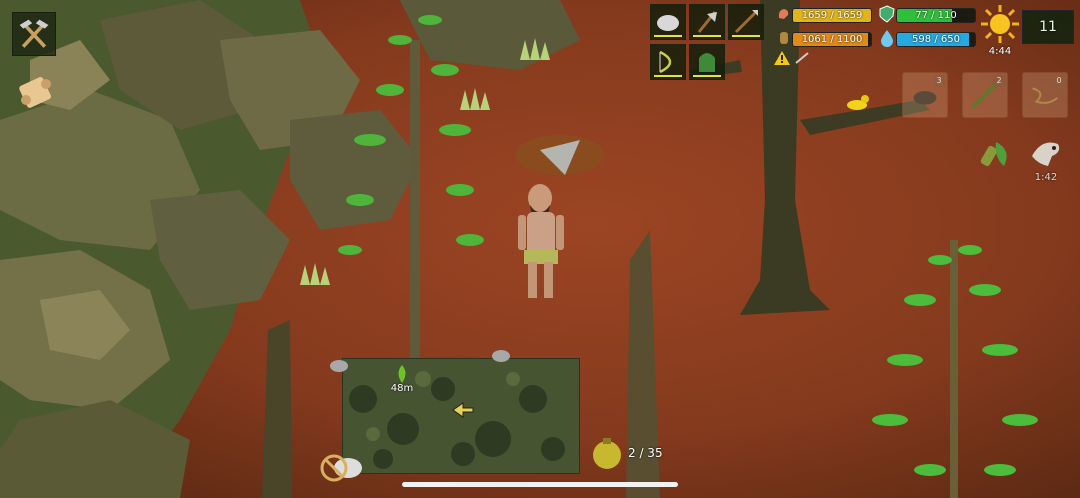 The image size is (1080, 498). I want to click on stone-axe-icon, so click(707, 22).